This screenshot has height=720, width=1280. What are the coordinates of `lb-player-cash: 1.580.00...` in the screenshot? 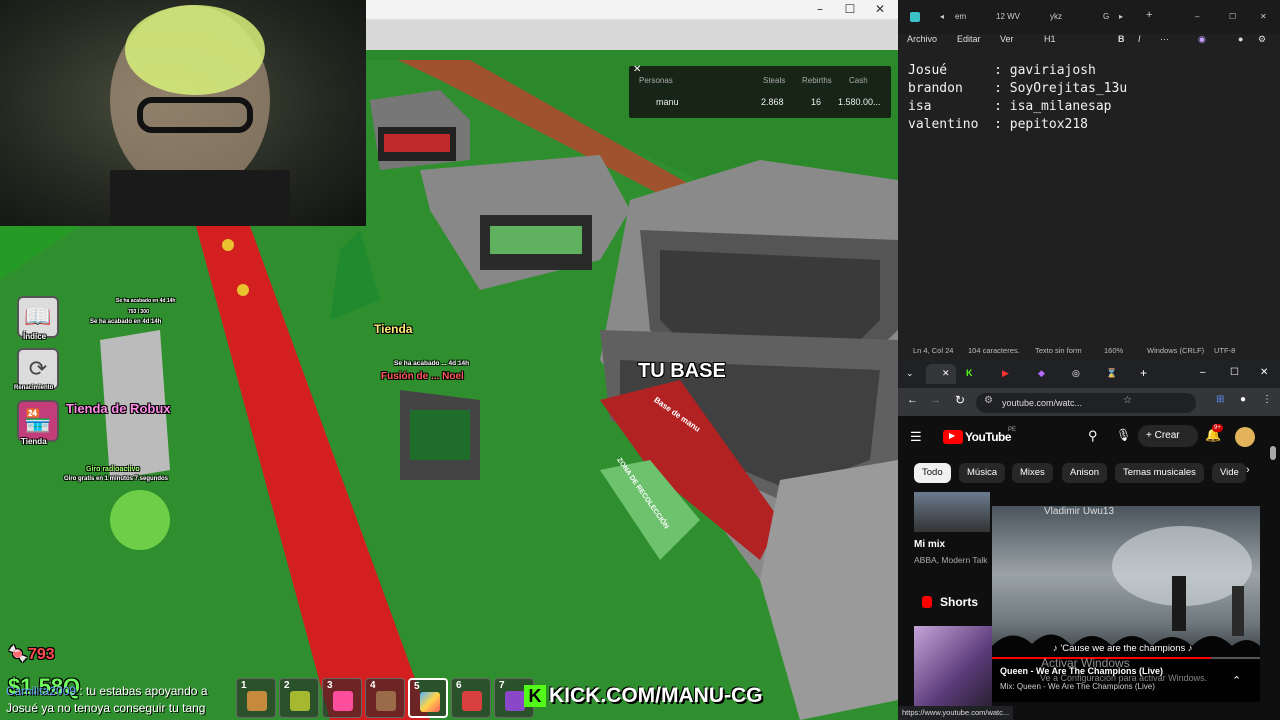 It's located at (859, 102).